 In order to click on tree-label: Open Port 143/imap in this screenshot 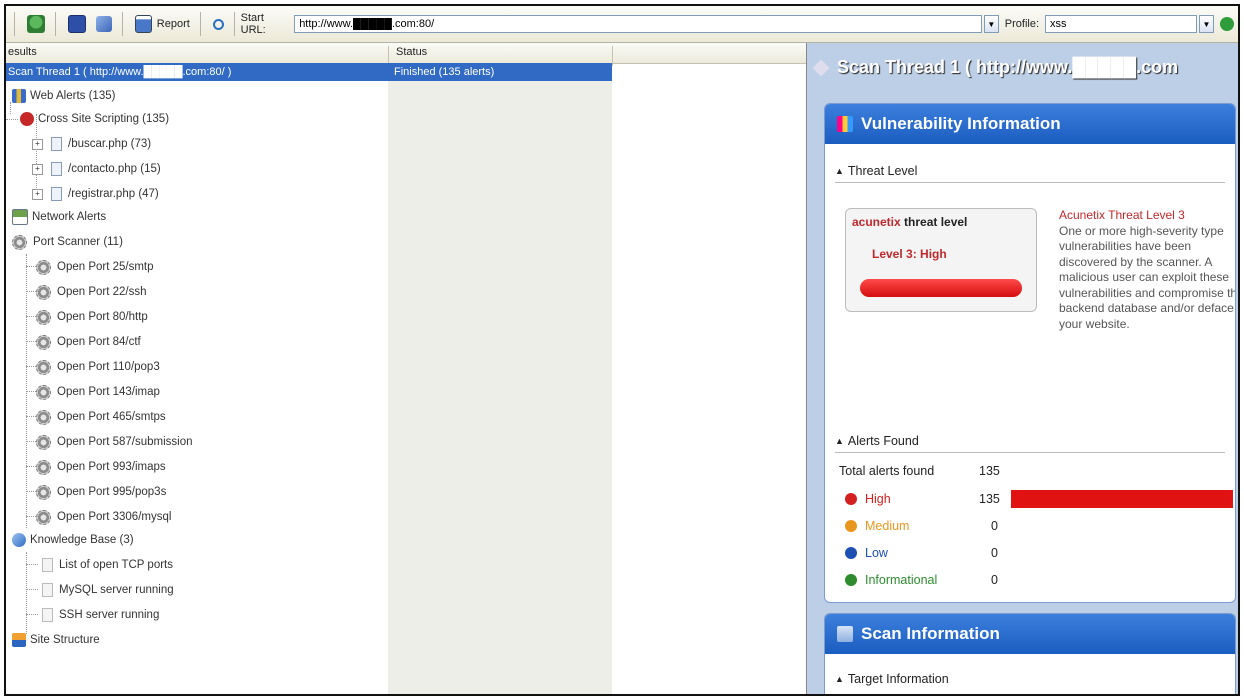, I will do `click(108, 392)`.